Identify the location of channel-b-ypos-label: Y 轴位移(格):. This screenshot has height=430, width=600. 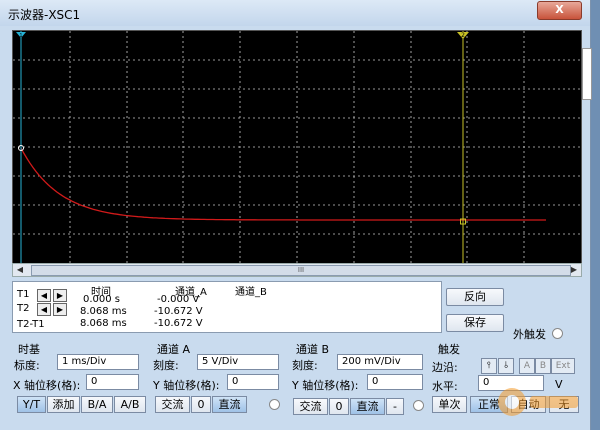
(325, 385).